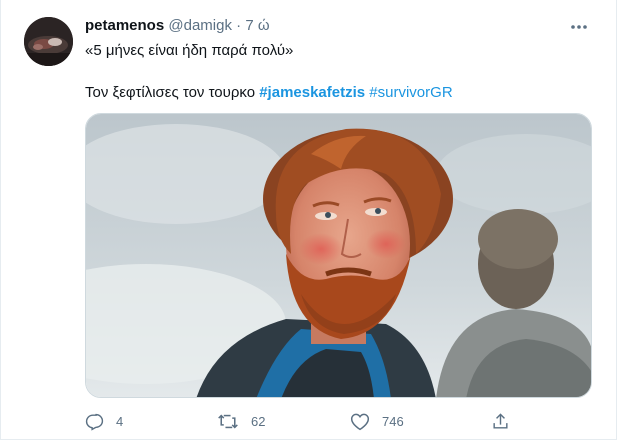 The width and height of the screenshot is (617, 440). What do you see at coordinates (312, 92) in the screenshot?
I see `hashtag-link: #jameskafetzis` at bounding box center [312, 92].